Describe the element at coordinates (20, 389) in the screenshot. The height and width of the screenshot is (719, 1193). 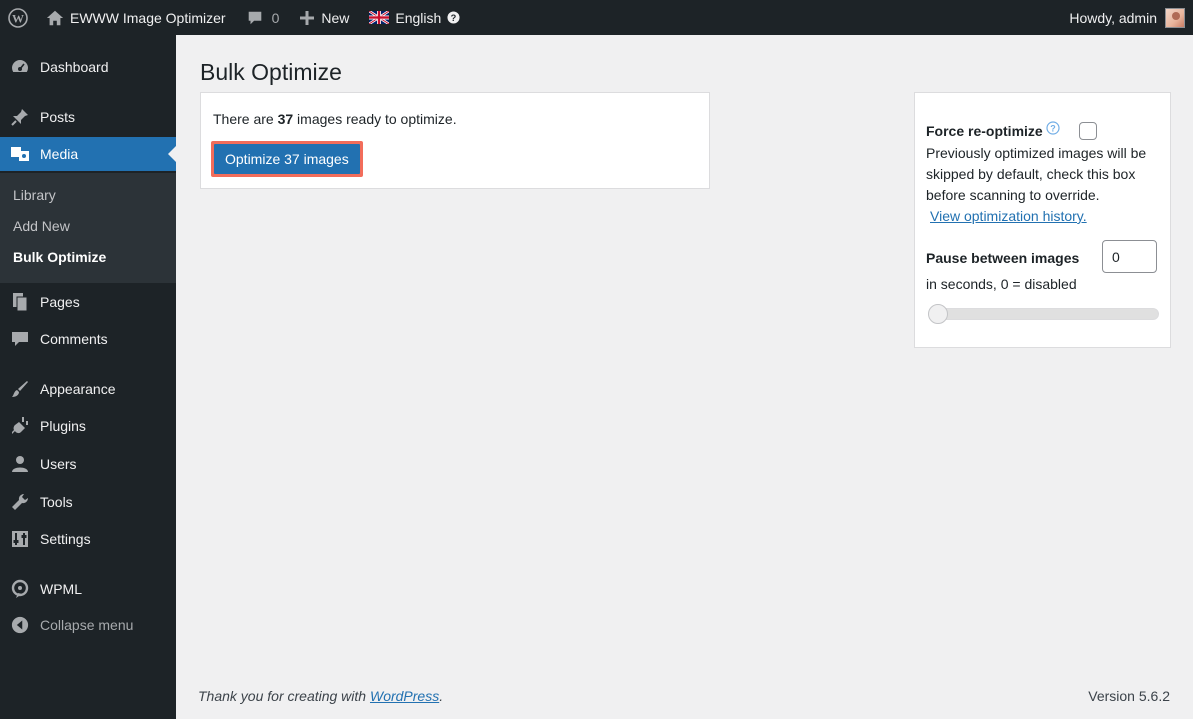
I see `brush-icon` at that location.